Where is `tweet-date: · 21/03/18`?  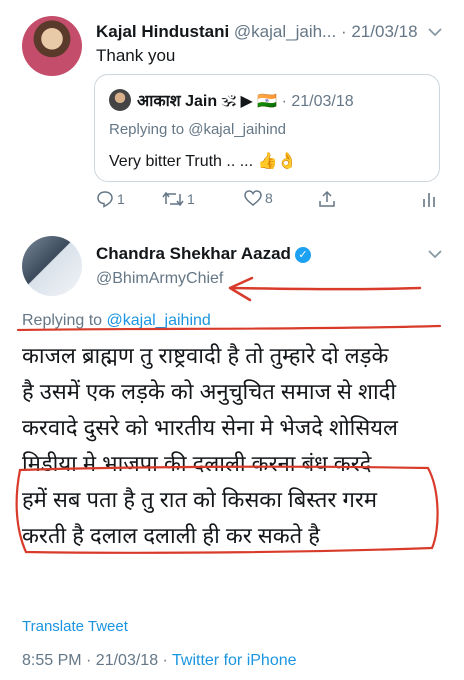
tweet-date: · 21/03/18 is located at coordinates (379, 31).